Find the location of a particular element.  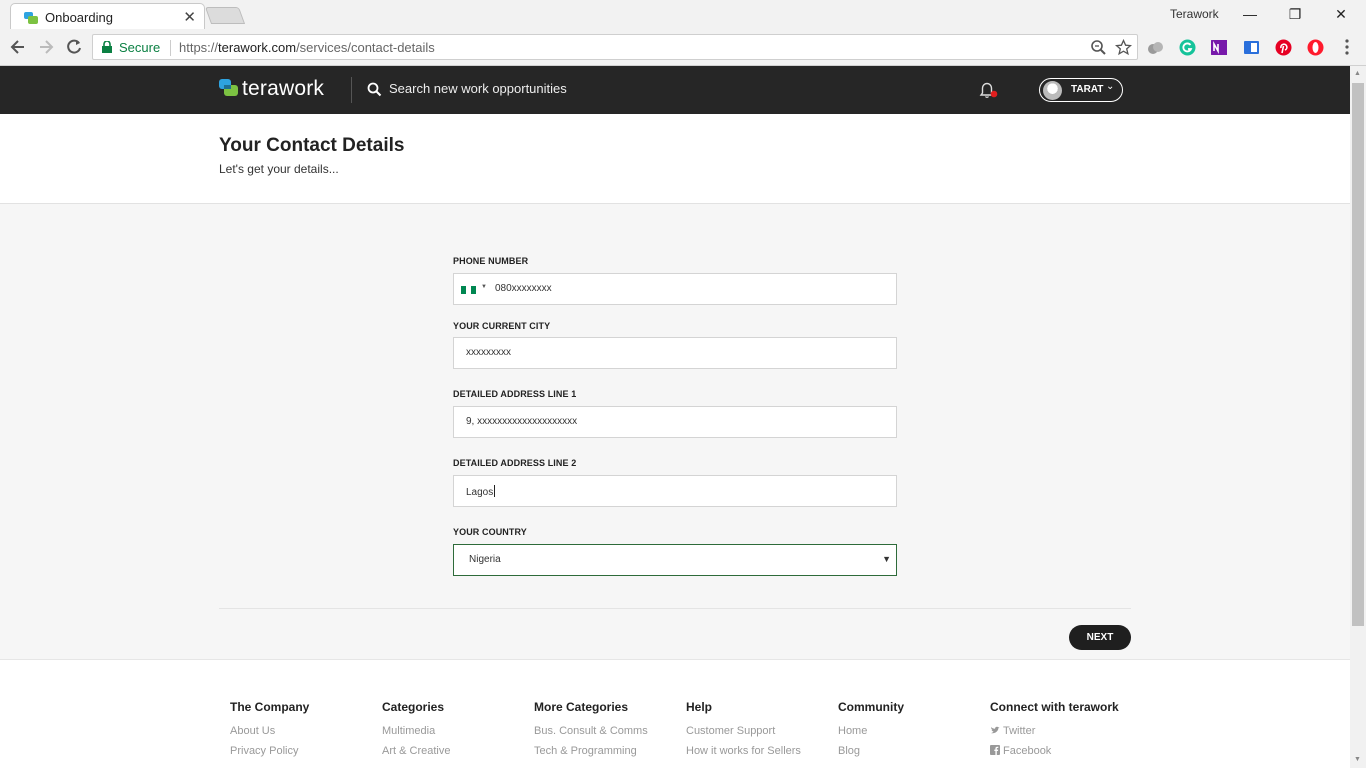

footer-heading: More Categories is located at coordinates (581, 707).